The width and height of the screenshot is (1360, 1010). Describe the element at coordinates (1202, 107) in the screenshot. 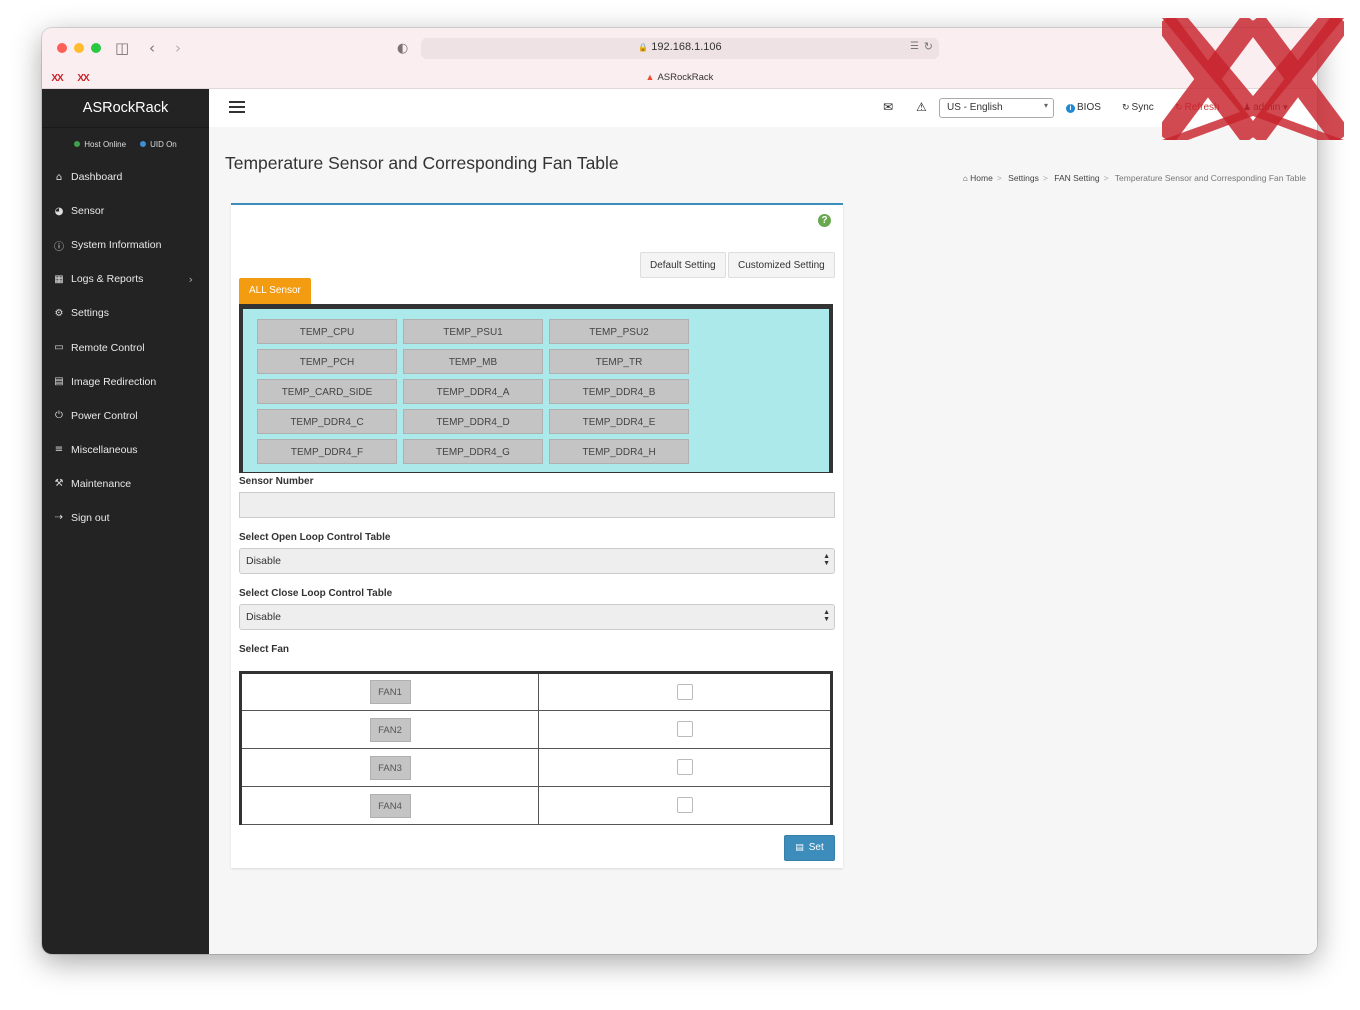

I see `refresh-label: Refresh` at that location.